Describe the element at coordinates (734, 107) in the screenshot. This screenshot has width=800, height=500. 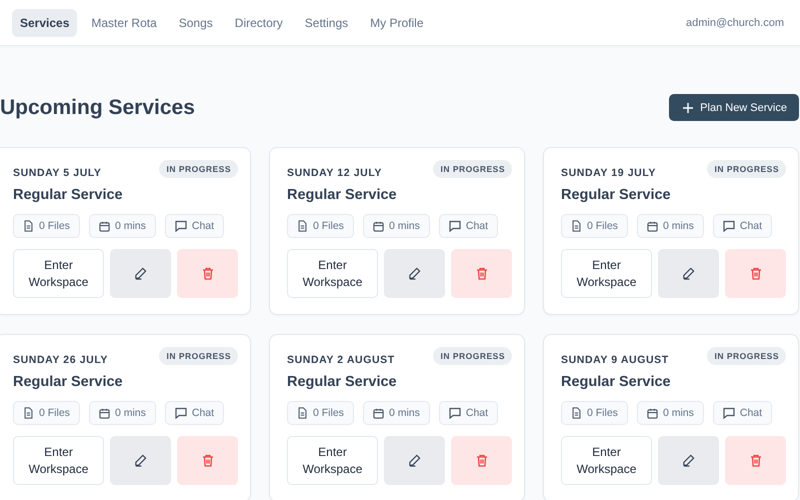
I see `plan-new-service-button: Plan New Service` at that location.